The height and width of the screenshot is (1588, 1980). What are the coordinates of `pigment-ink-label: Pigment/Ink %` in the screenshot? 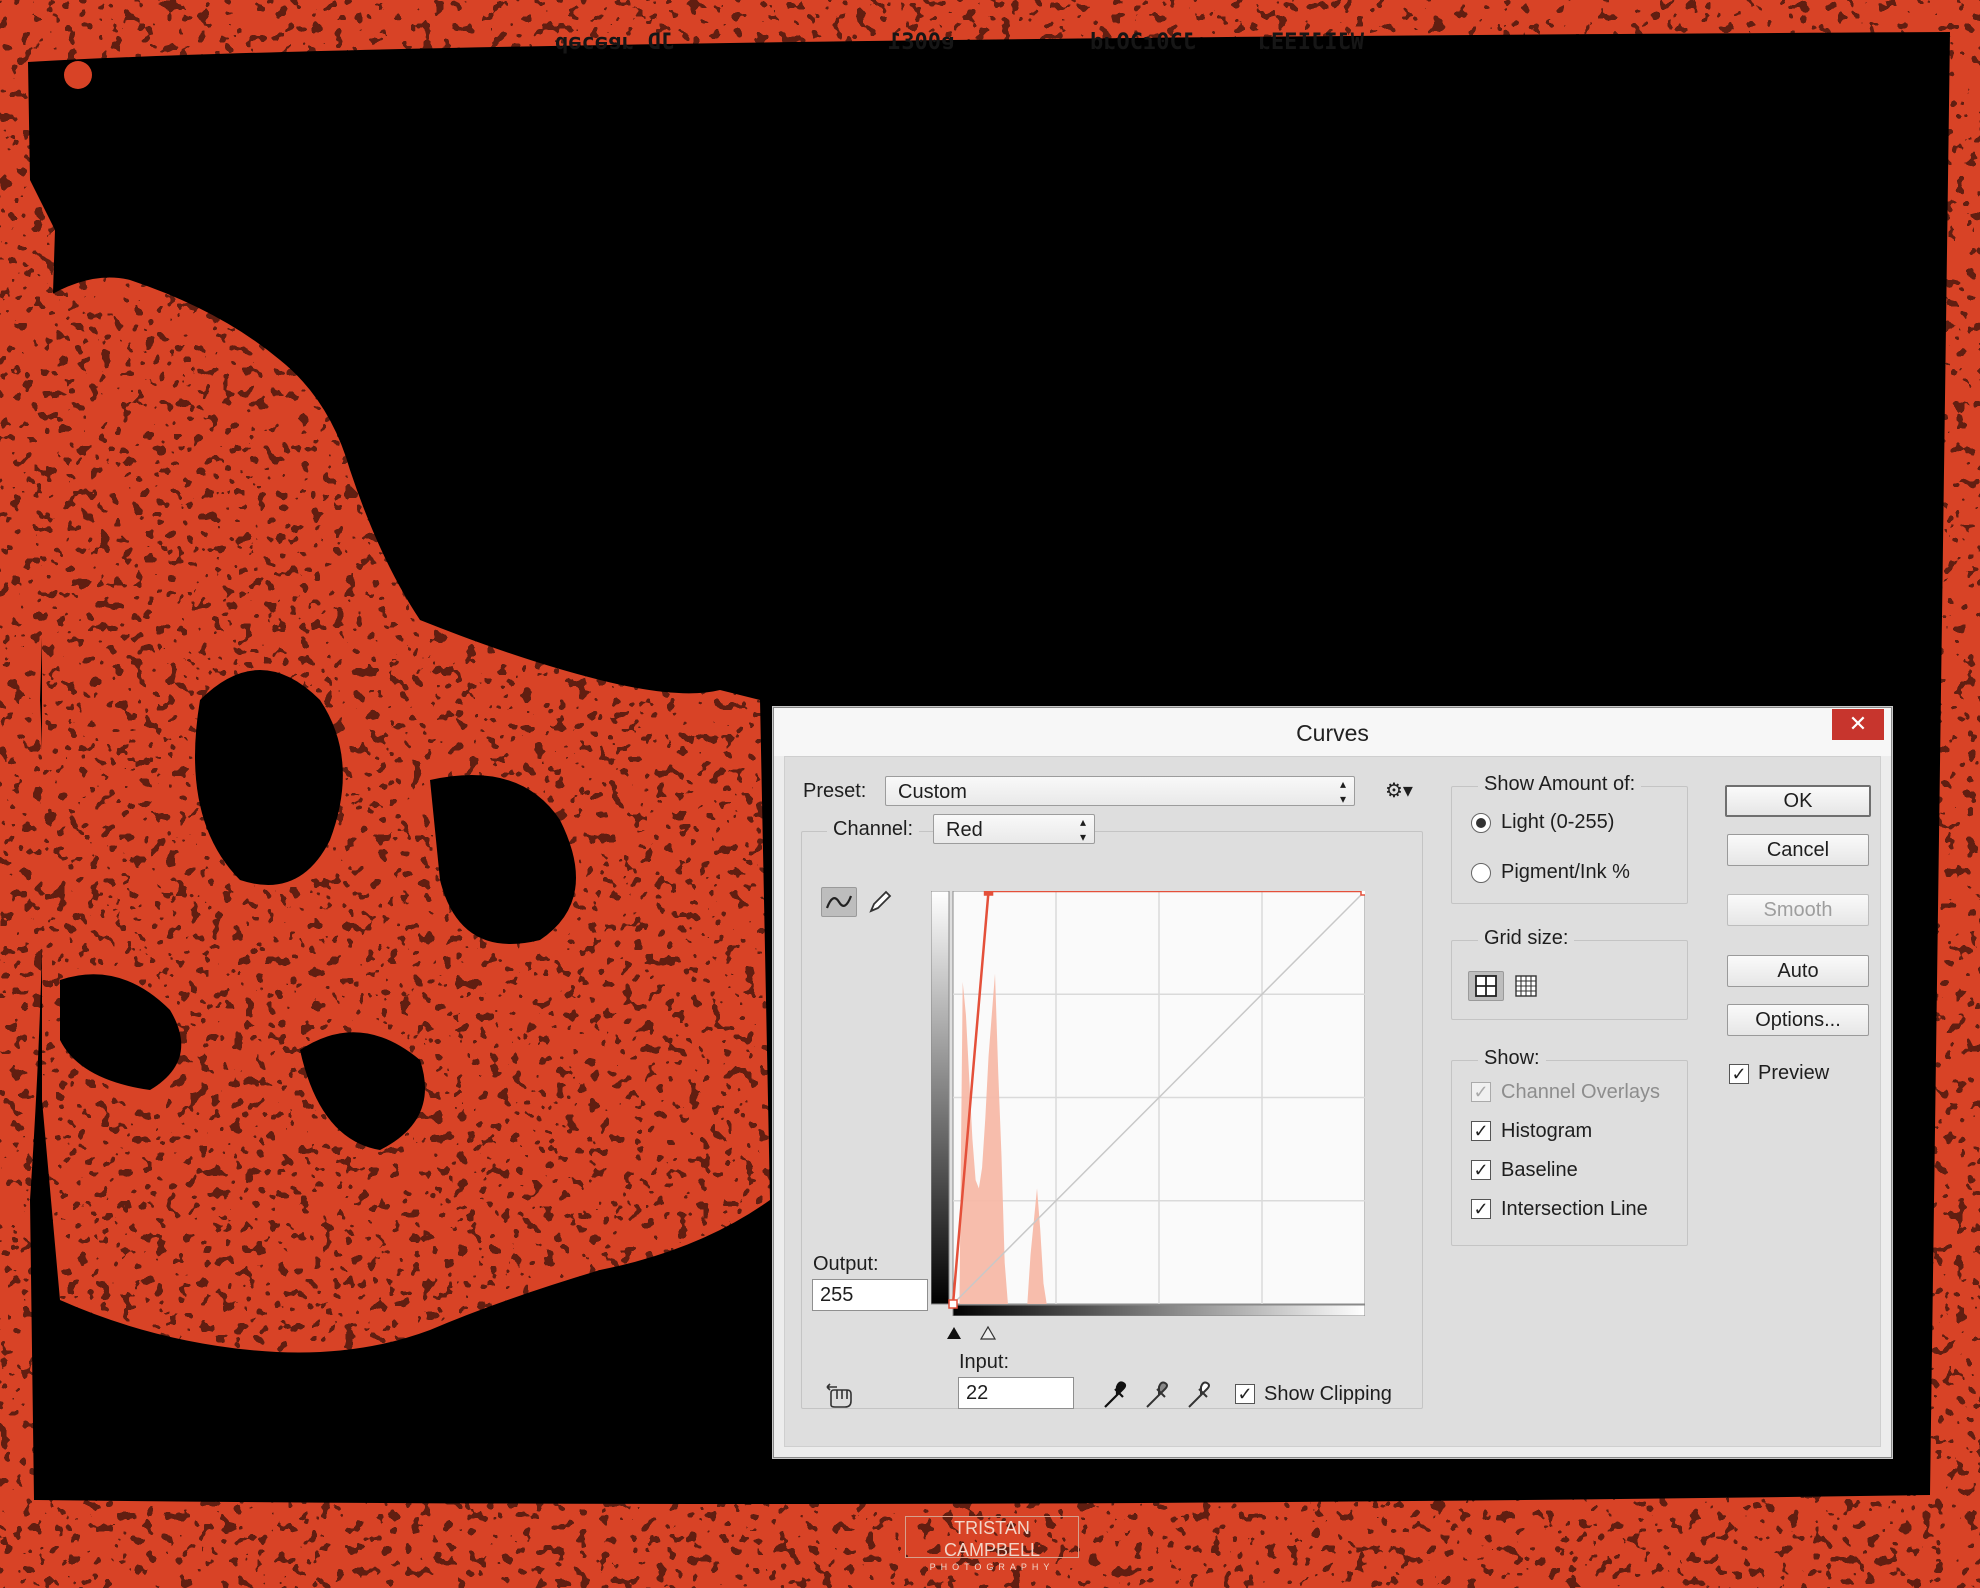 It's located at (1565, 872).